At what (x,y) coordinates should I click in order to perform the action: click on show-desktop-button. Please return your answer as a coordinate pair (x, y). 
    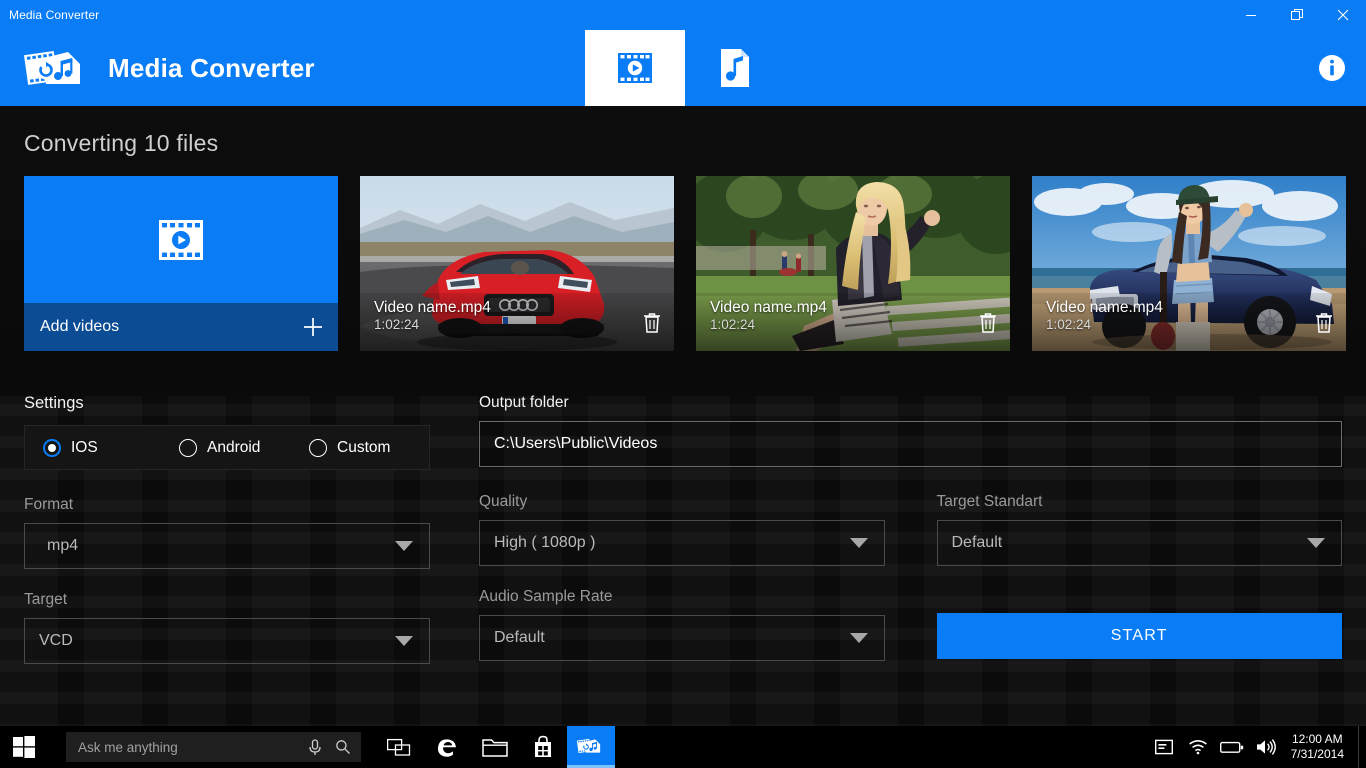
    Looking at the image, I should click on (1362, 747).